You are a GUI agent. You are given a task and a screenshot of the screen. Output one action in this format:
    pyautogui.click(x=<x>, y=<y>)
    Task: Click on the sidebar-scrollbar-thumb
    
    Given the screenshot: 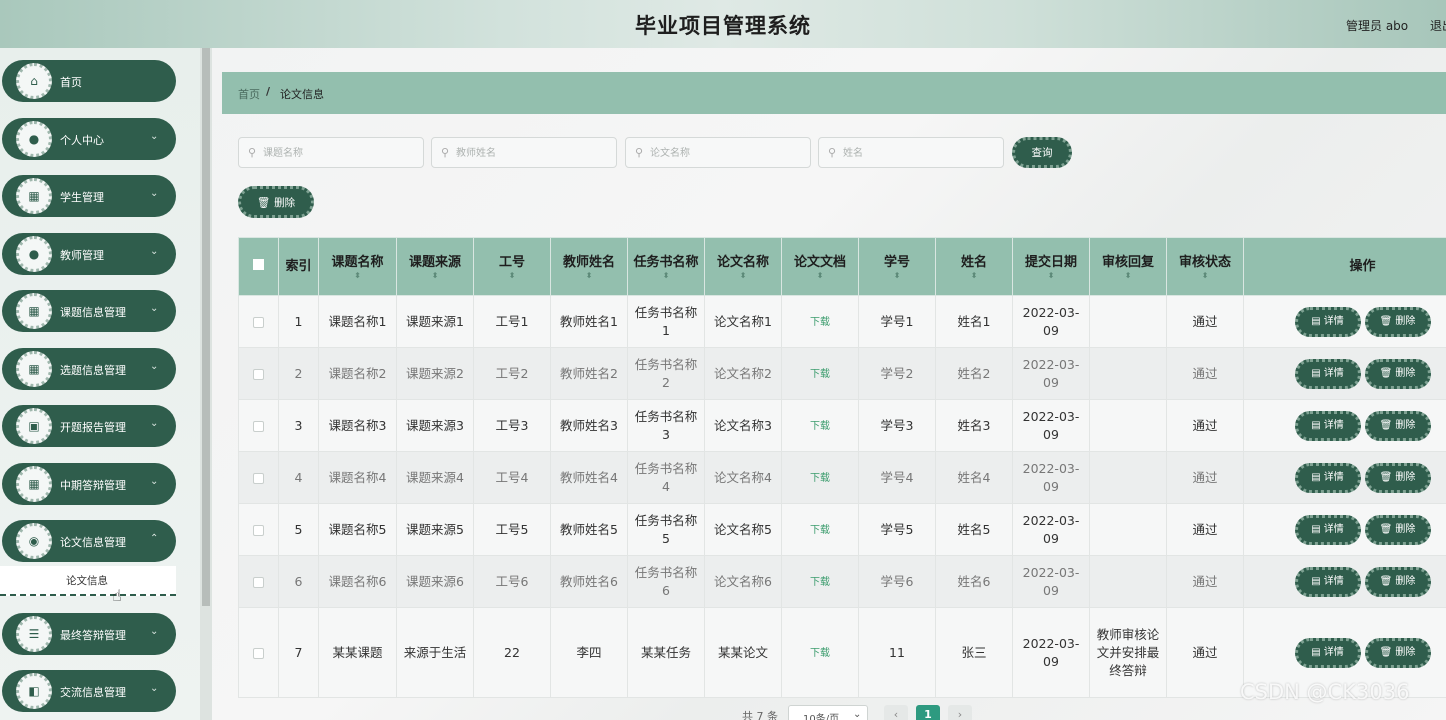 What is the action you would take?
    pyautogui.click(x=206, y=327)
    